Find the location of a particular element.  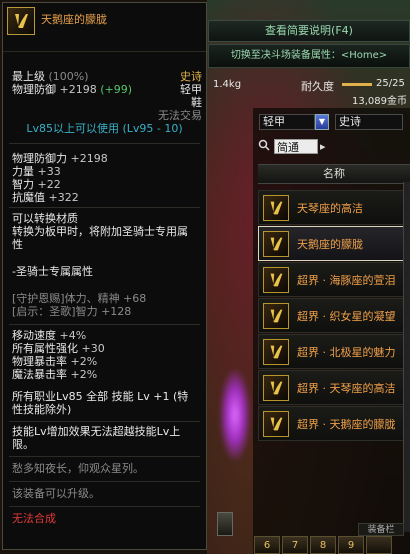

bonus-label: 移动速度 is located at coordinates (34, 335).